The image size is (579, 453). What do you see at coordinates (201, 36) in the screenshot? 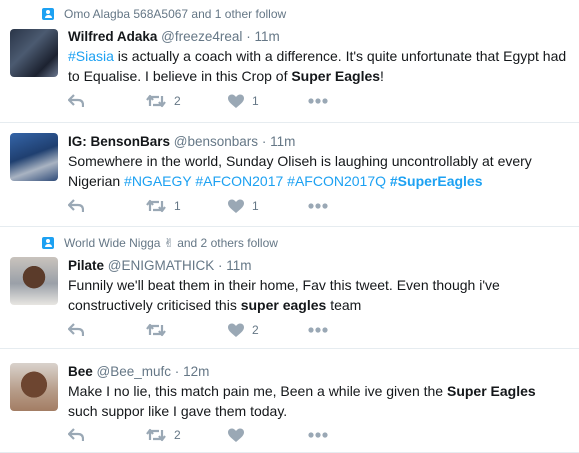
I see `author-handle: @freeze4real` at bounding box center [201, 36].